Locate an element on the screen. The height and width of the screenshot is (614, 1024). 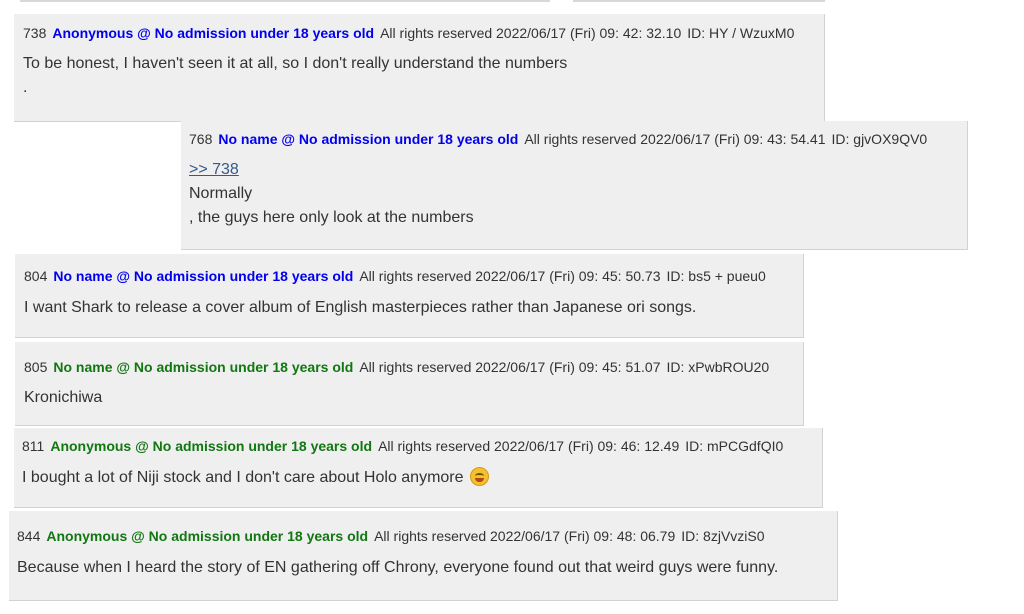
poster-id: ID: 8zjVvziS0 is located at coordinates (722, 536).